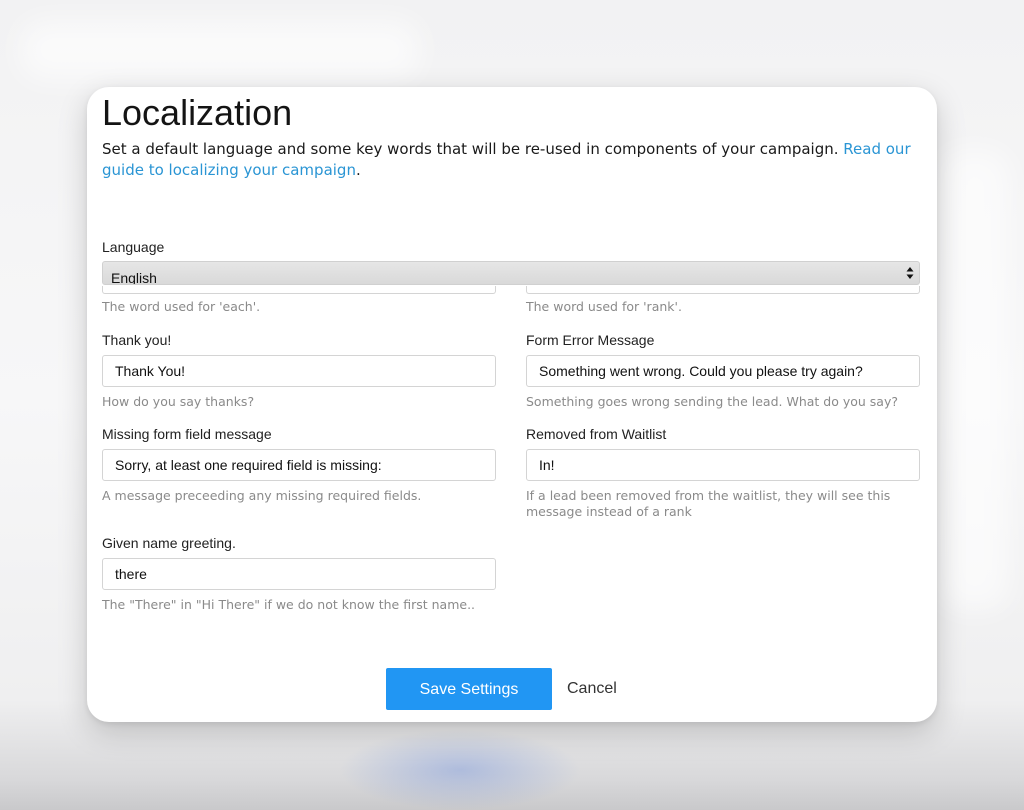  What do you see at coordinates (134, 277) in the screenshot?
I see `language-selected-value: English` at bounding box center [134, 277].